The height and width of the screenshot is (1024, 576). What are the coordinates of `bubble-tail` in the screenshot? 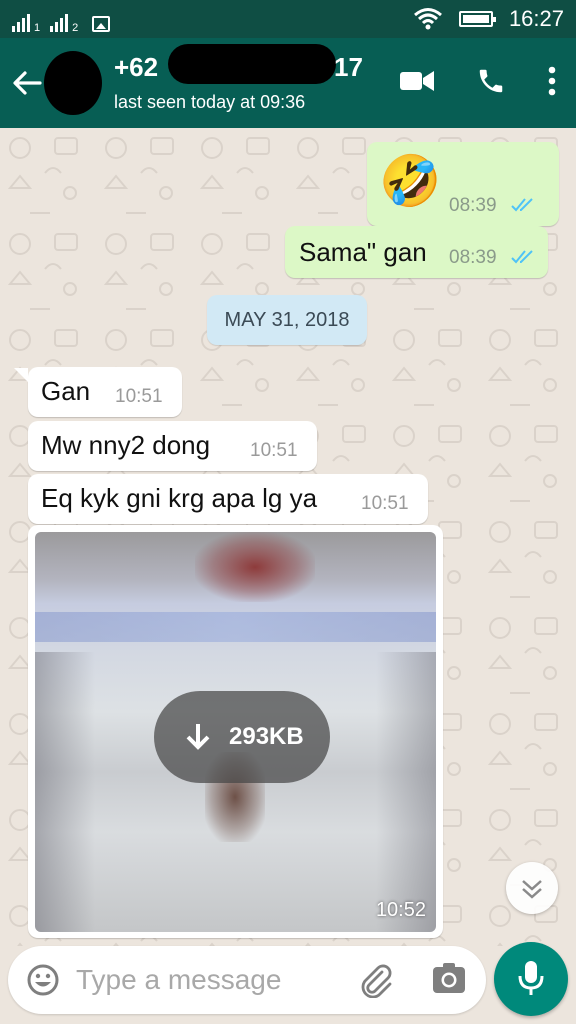 It's located at (21, 375).